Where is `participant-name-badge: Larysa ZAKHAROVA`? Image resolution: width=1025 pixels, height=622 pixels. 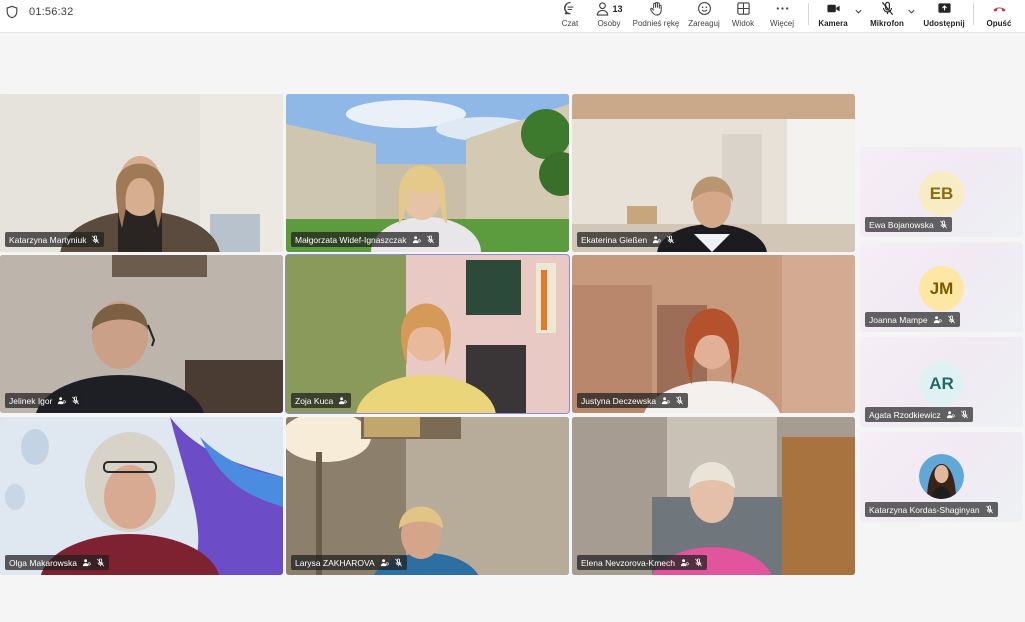 participant-name-badge: Larysa ZAKHAROVA is located at coordinates (349, 562).